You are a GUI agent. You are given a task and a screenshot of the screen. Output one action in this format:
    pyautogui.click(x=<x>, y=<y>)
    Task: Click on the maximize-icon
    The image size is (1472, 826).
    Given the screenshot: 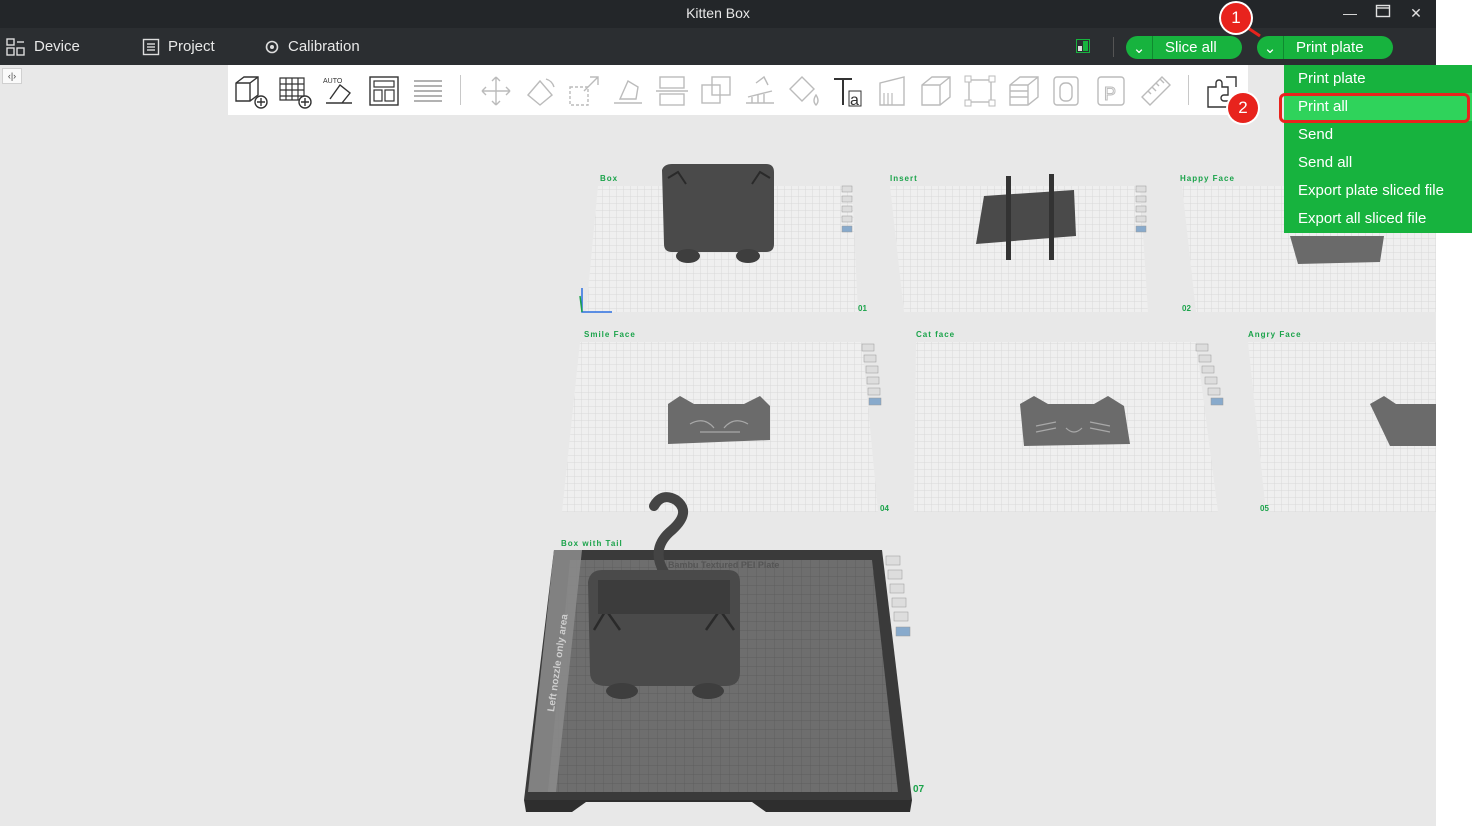 What is the action you would take?
    pyautogui.click(x=1383, y=13)
    